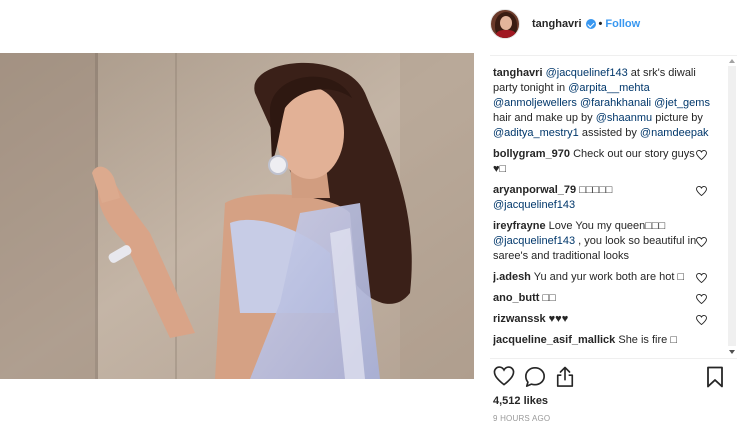 This screenshot has height=439, width=737. I want to click on caption-username: tanghavri, so click(518, 73).